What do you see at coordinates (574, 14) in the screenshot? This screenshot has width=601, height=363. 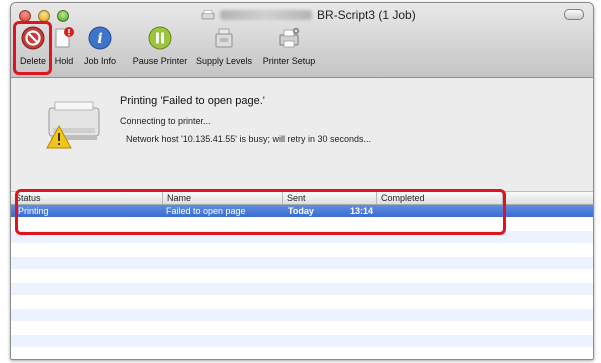 I see `toolbar-toggle-button` at bounding box center [574, 14].